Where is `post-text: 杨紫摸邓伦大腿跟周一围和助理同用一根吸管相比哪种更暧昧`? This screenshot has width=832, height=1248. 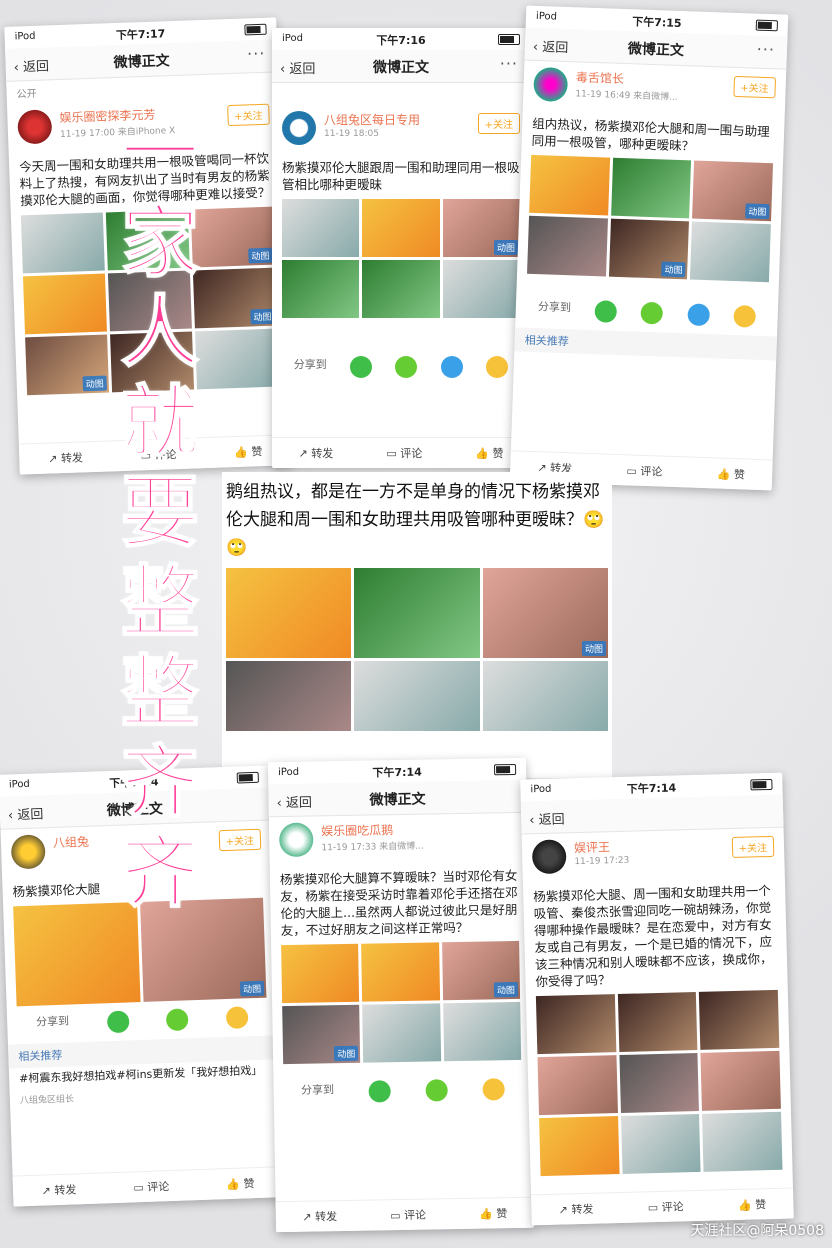
post-text: 杨紫摸邓伦大腿跟周一围和助理同用一根吸管相比哪种更暧昧 is located at coordinates (401, 176).